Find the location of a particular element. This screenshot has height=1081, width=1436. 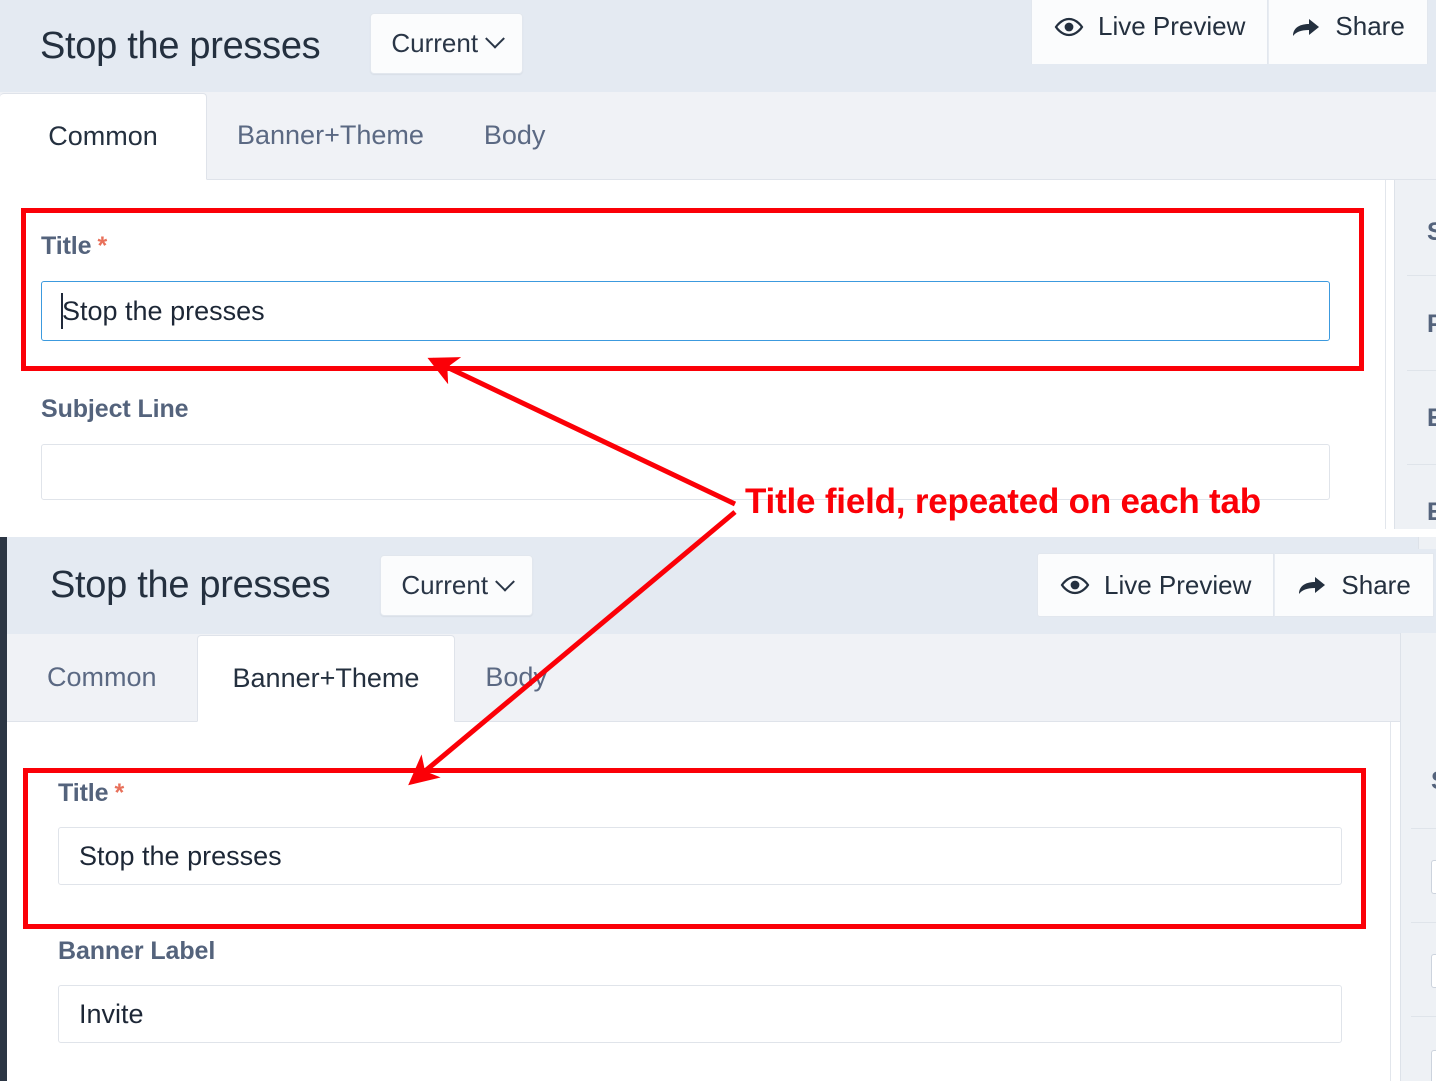

s1-title-input: Stop the presses is located at coordinates (685, 311).